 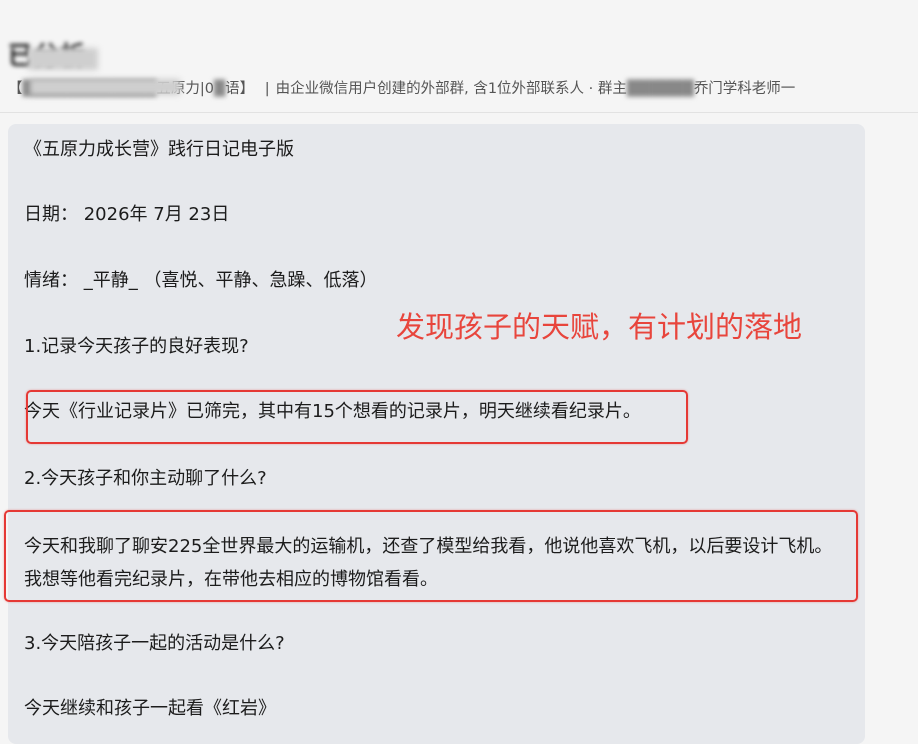 I want to click on group-description: 由企业微信用户创建的外部群, 含1位外部联系人 · 群主, so click(x=451, y=89).